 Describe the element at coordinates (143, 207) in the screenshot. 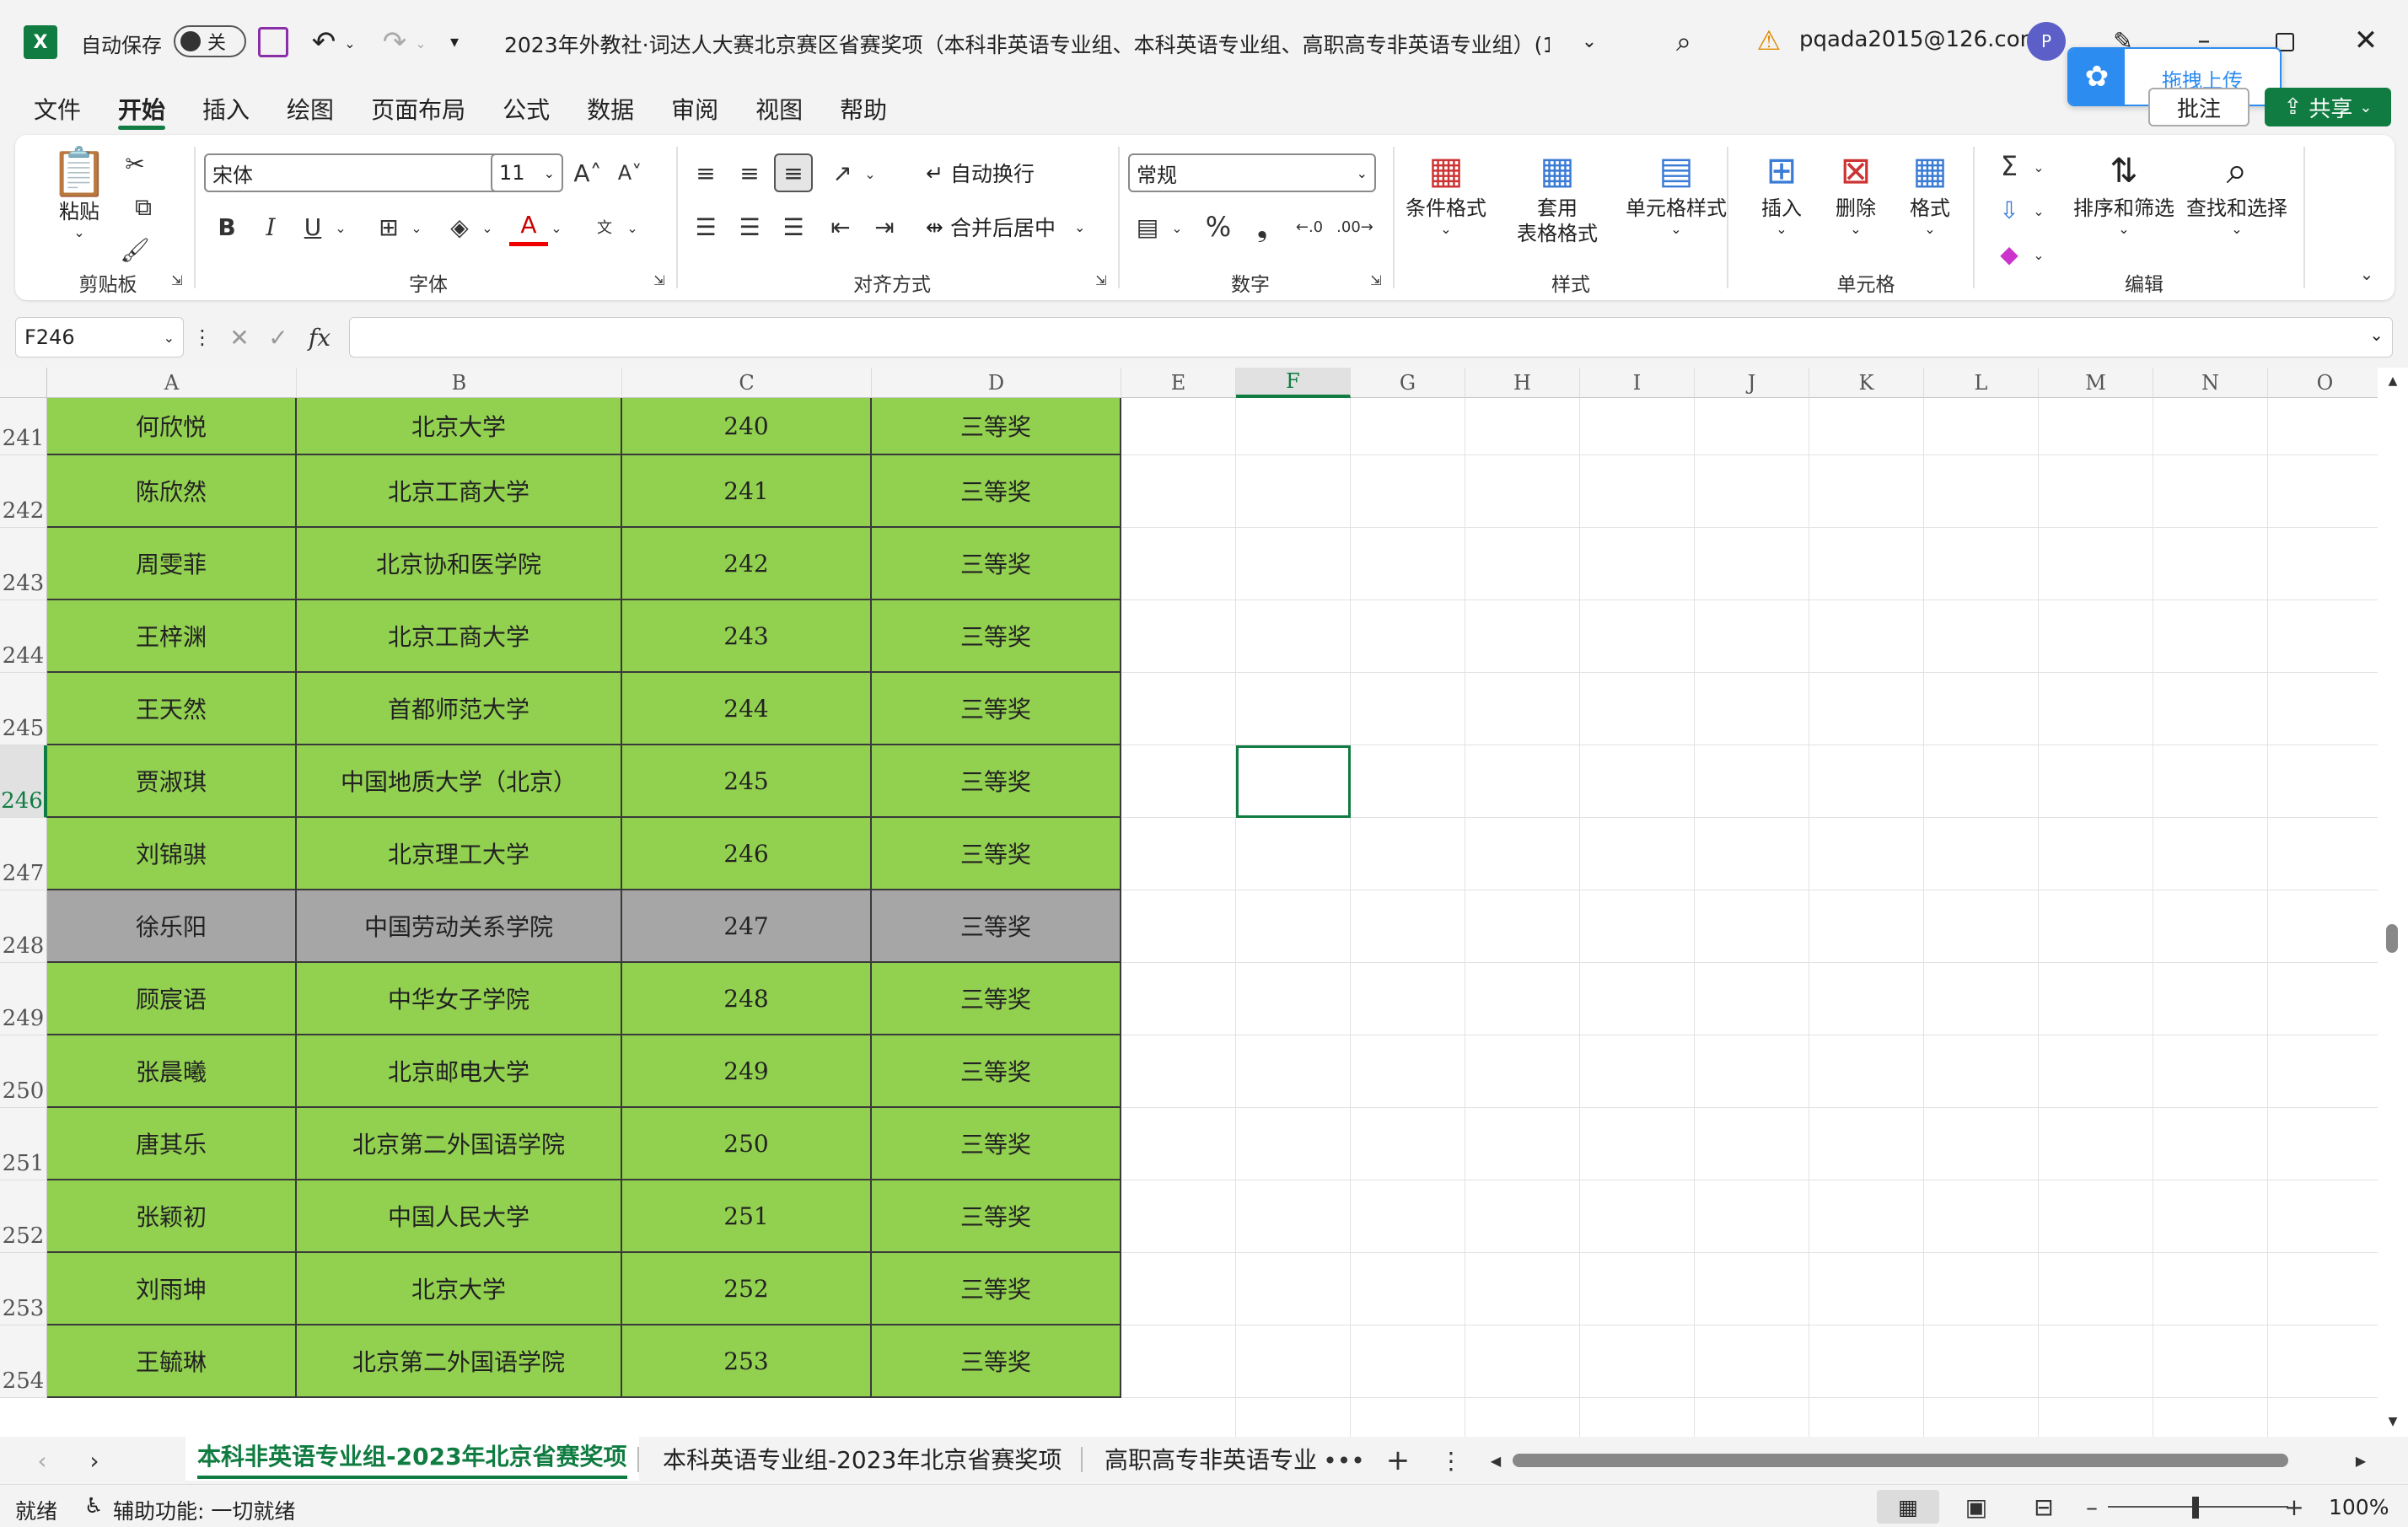

I see `copy-icon: ⧉` at that location.